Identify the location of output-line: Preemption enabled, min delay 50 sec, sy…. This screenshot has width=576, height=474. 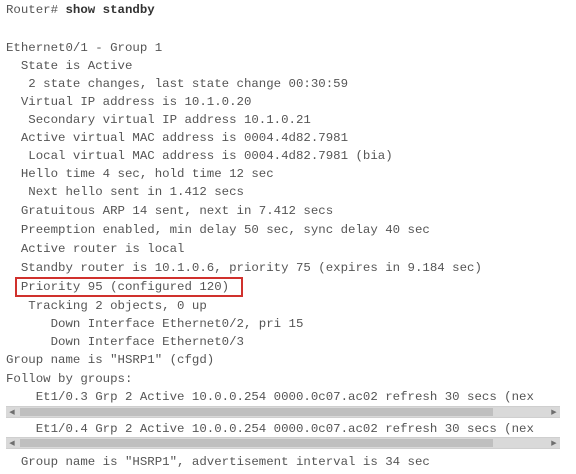
(218, 230).